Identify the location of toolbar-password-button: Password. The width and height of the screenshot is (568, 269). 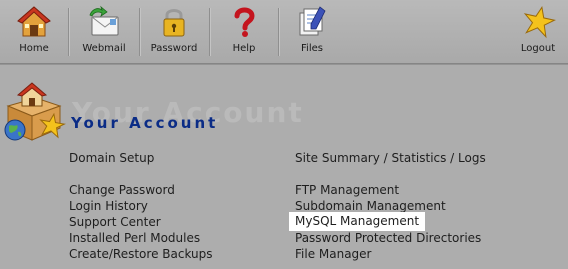
(174, 31).